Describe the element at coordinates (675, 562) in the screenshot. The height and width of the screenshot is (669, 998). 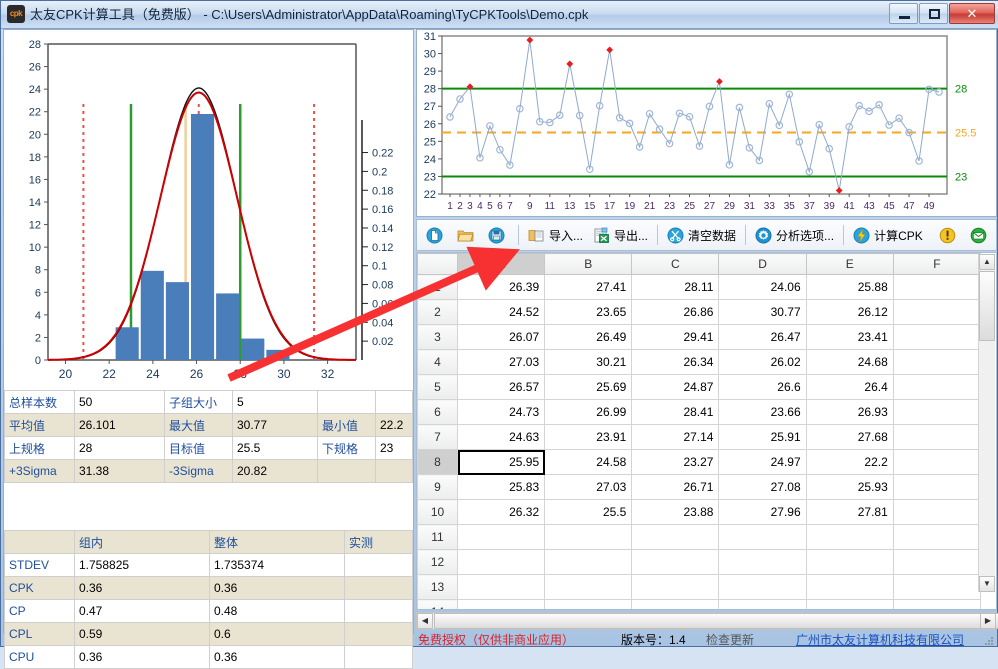
I see `grid-cell-C12` at that location.